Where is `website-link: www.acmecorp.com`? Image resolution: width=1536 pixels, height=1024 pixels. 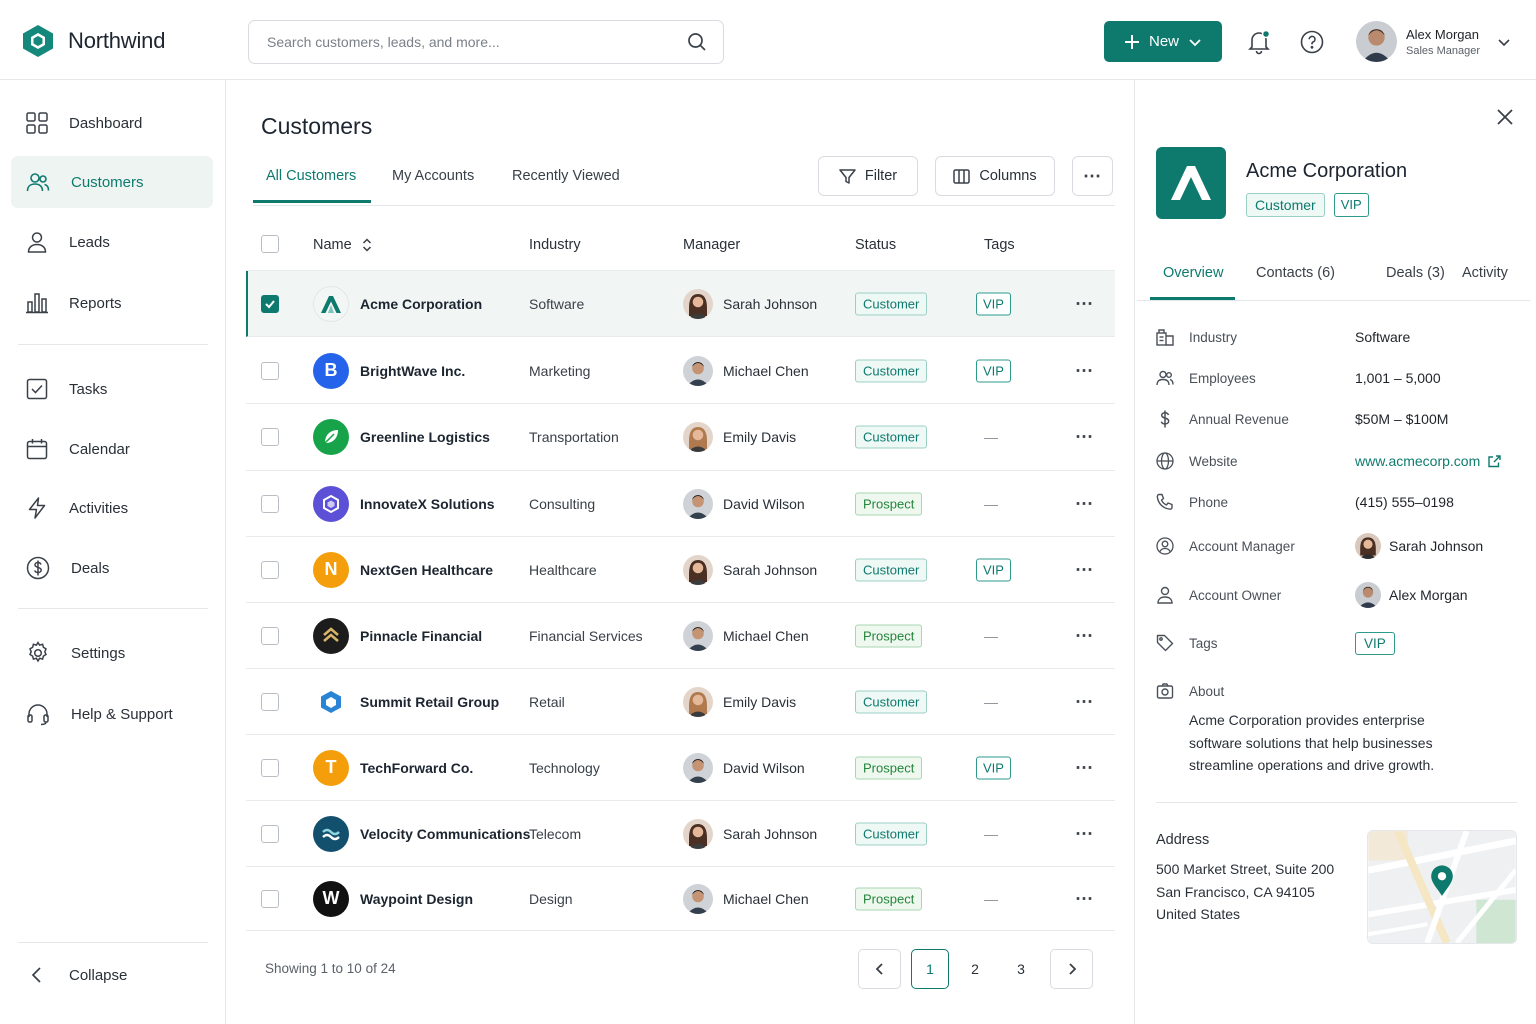 website-link: www.acmecorp.com is located at coordinates (1428, 461).